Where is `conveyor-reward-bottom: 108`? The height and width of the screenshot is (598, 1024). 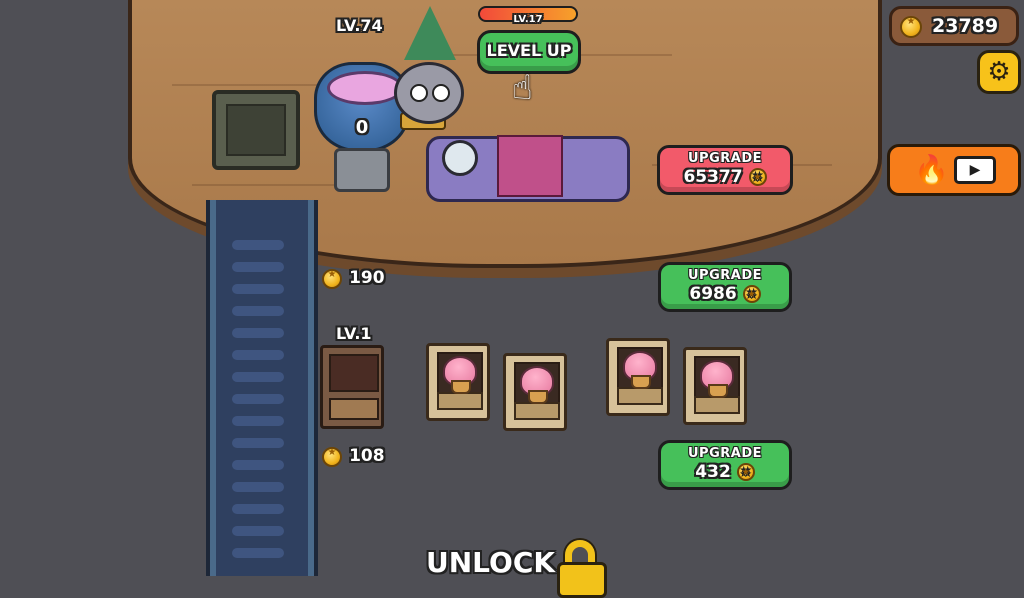
conveyor-reward-bottom: 108 is located at coordinates (353, 456).